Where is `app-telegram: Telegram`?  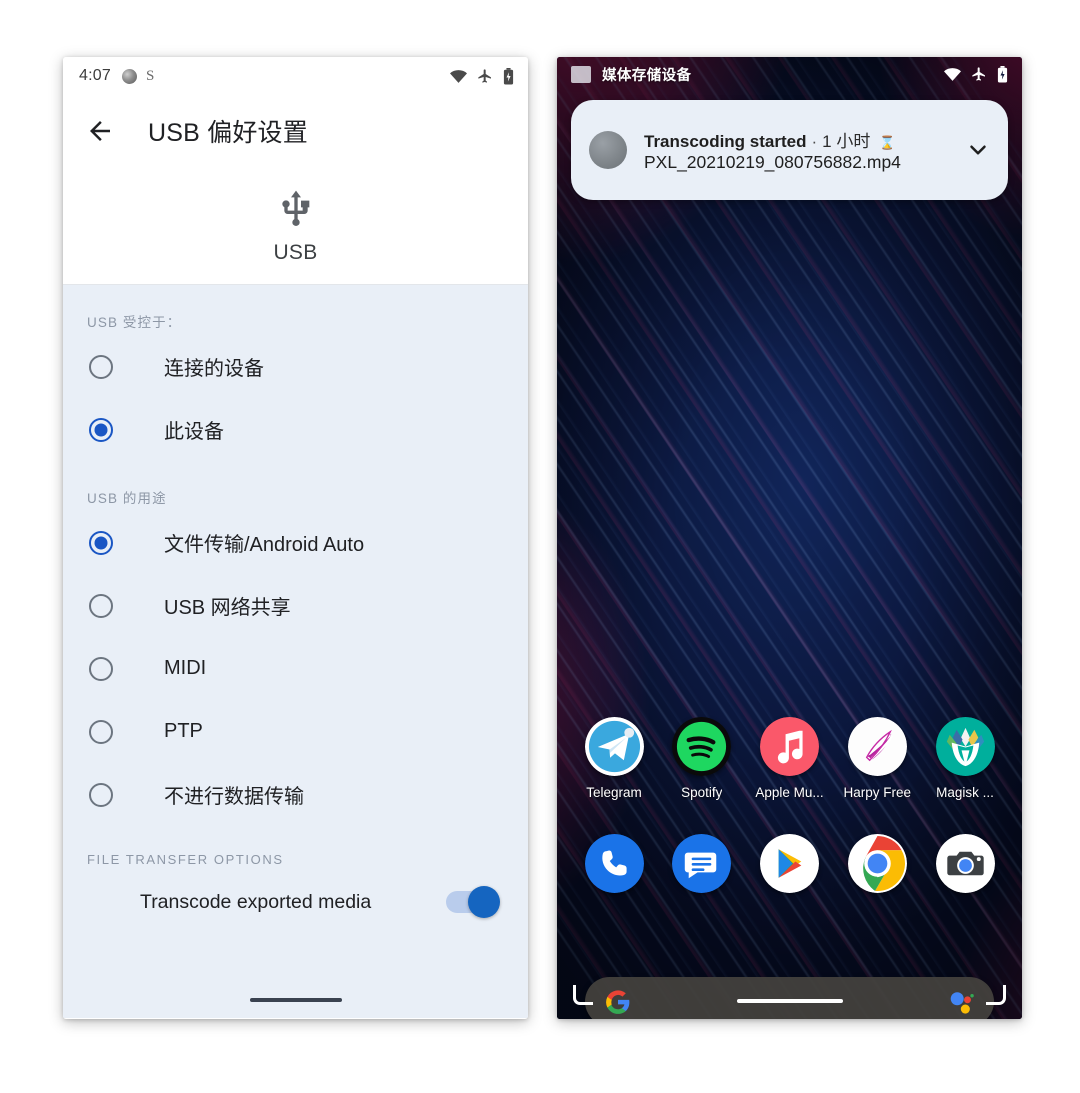 app-telegram: Telegram is located at coordinates (614, 758).